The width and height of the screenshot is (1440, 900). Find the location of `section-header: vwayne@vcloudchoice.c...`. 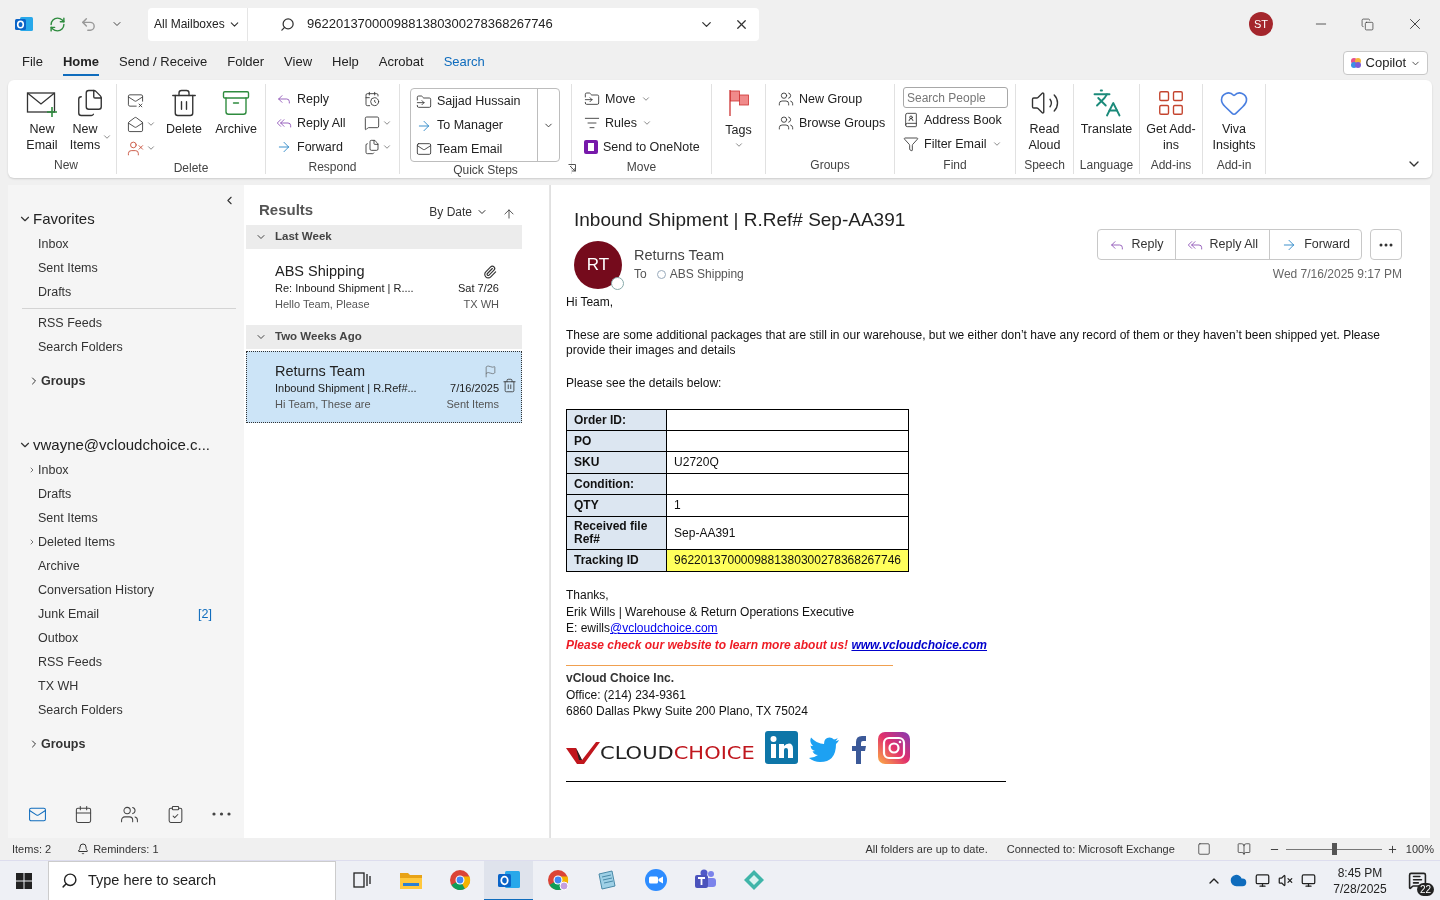

section-header: vwayne@vcloudchoice.c... is located at coordinates (109, 445).